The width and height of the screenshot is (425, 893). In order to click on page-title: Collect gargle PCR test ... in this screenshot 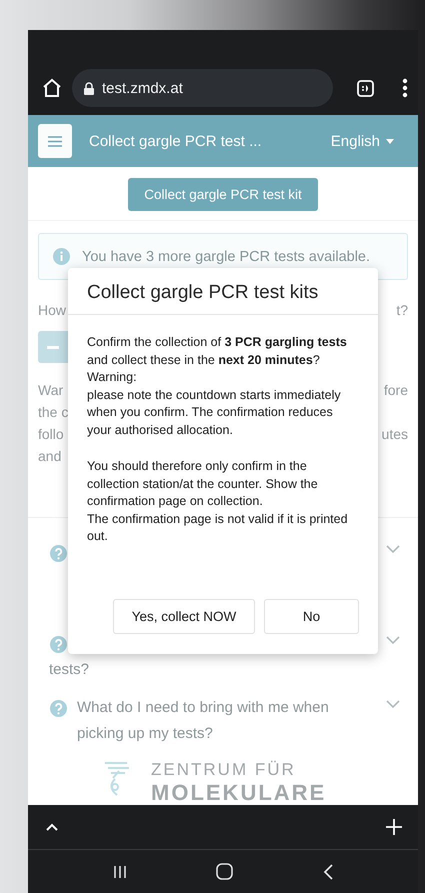, I will do `click(176, 141)`.